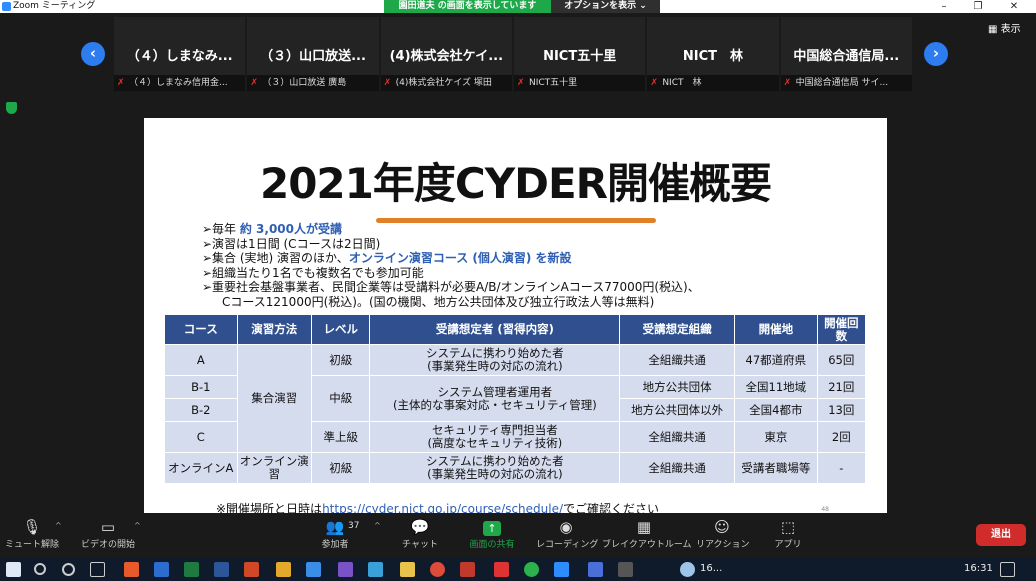  Describe the element at coordinates (291, 243) in the screenshot. I see `bullet-item: ➢演習は1日間 (Cコースは2日間)` at that location.